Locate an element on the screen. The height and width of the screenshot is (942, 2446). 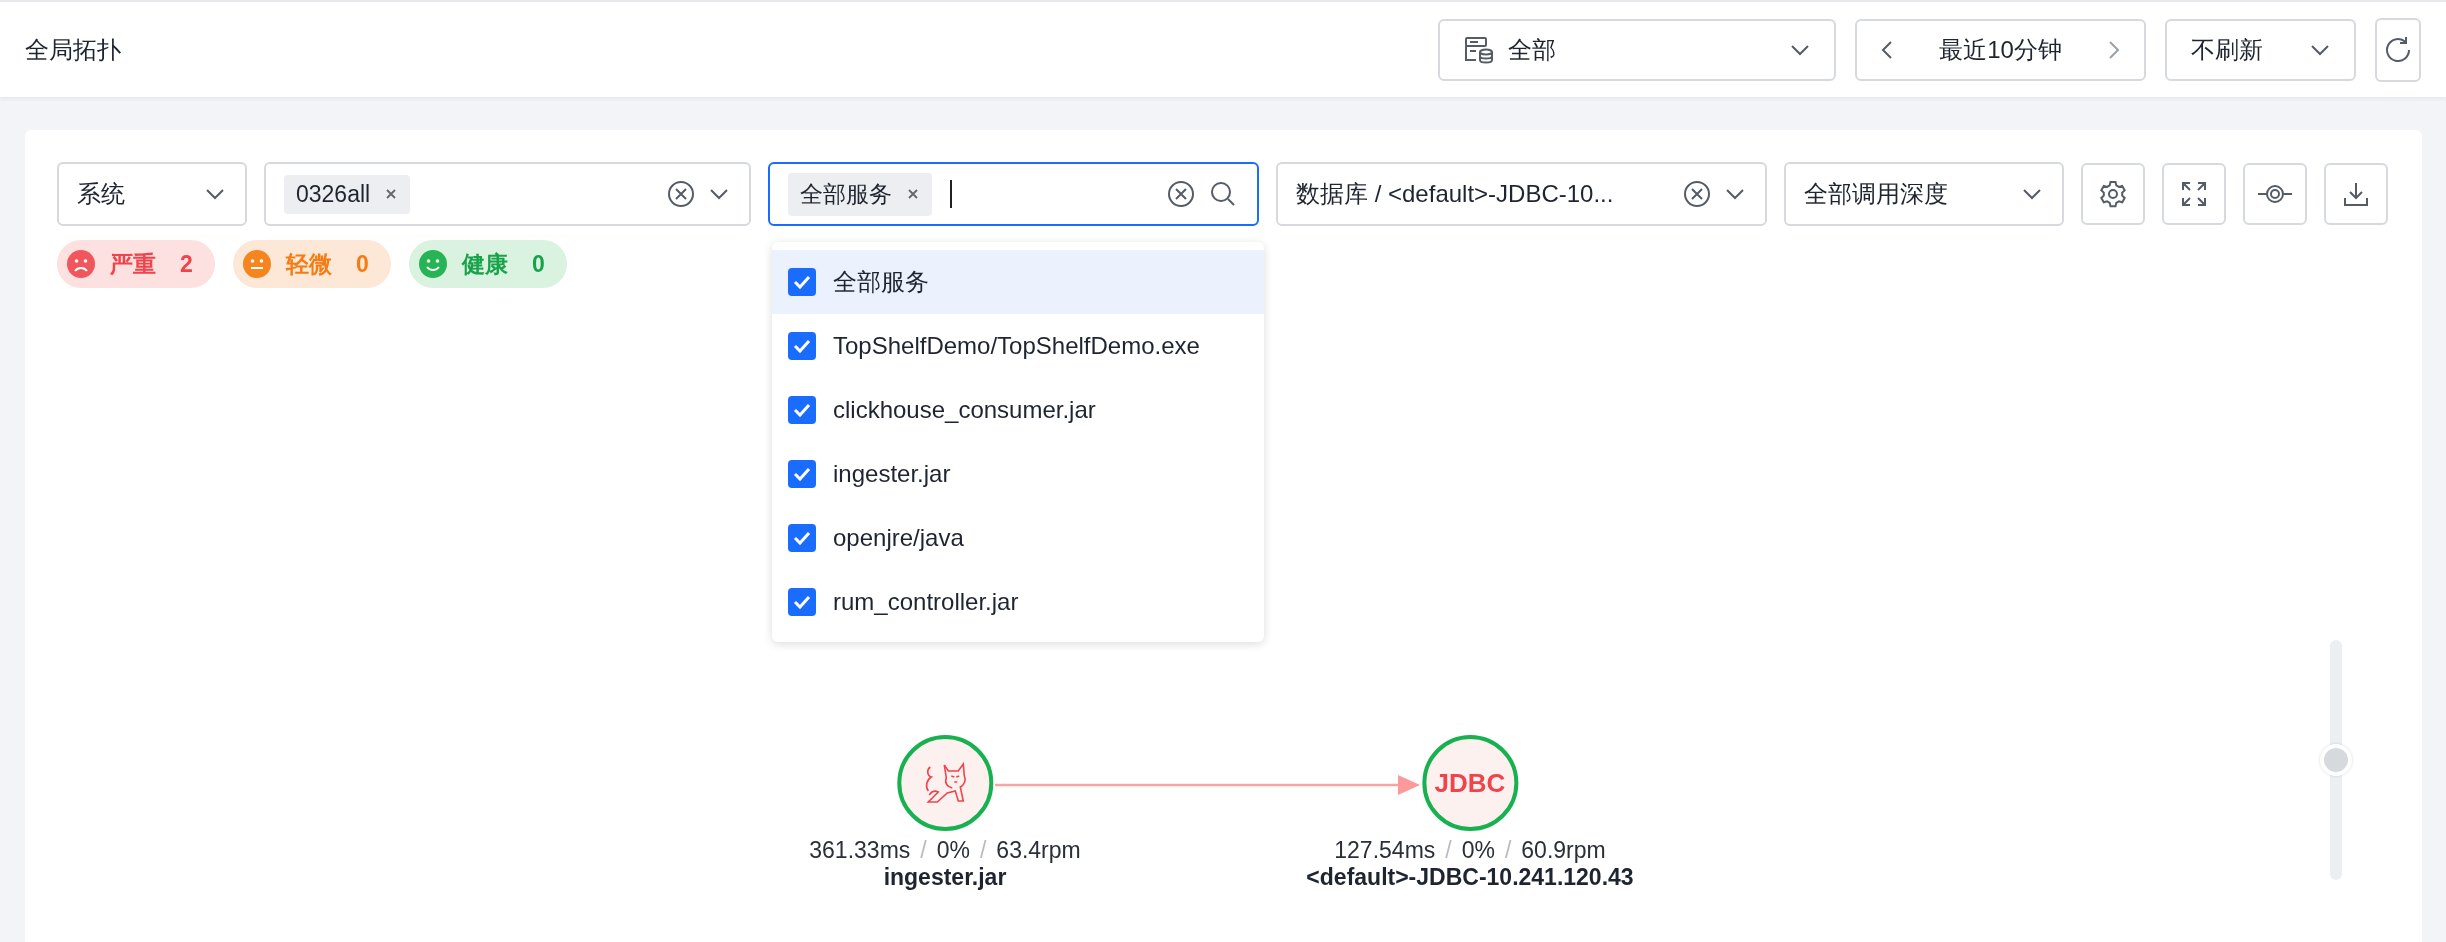
smile-face-icon is located at coordinates (433, 264).